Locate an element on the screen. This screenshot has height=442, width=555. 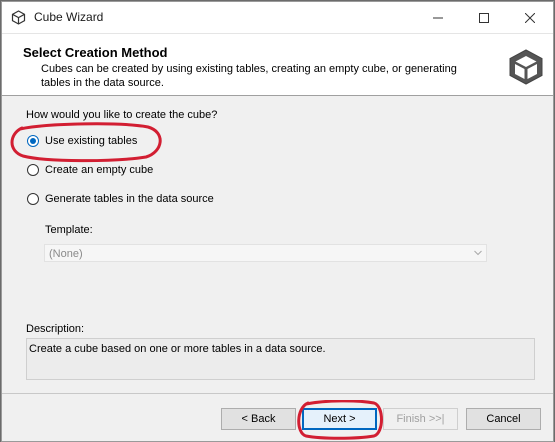
option-label: Generate tables in the data source is located at coordinates (129, 199).